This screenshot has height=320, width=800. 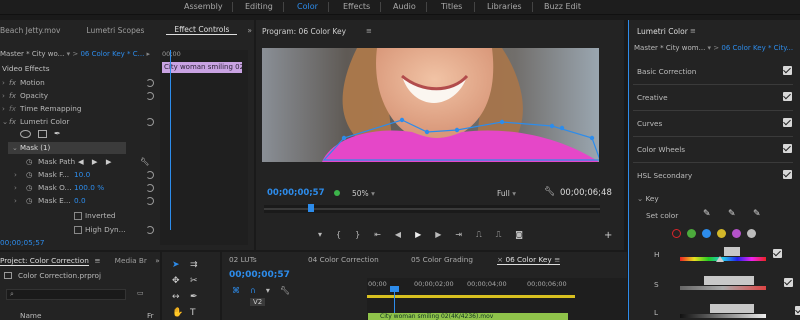 I want to click on fx-row-mask-path: ◷ Mask Path ◀ ▶ ▶ 🔧︎, so click(x=80, y=161).